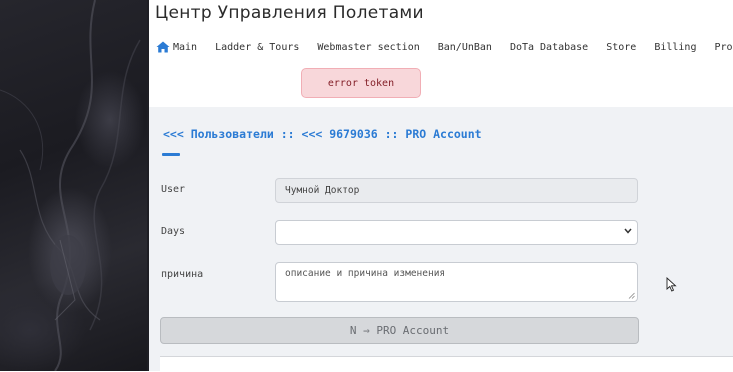 This screenshot has width=733, height=372. Describe the element at coordinates (185, 47) in the screenshot. I see `nav-item-label: Main` at that location.